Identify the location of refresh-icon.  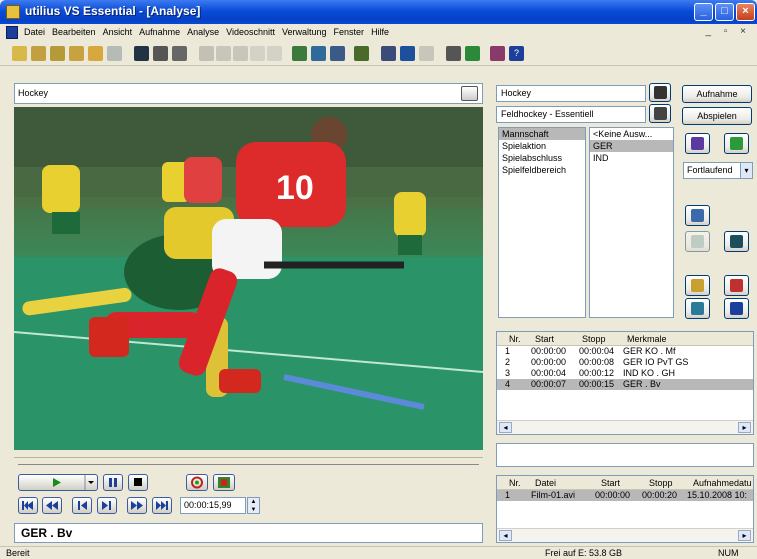
(472, 53).